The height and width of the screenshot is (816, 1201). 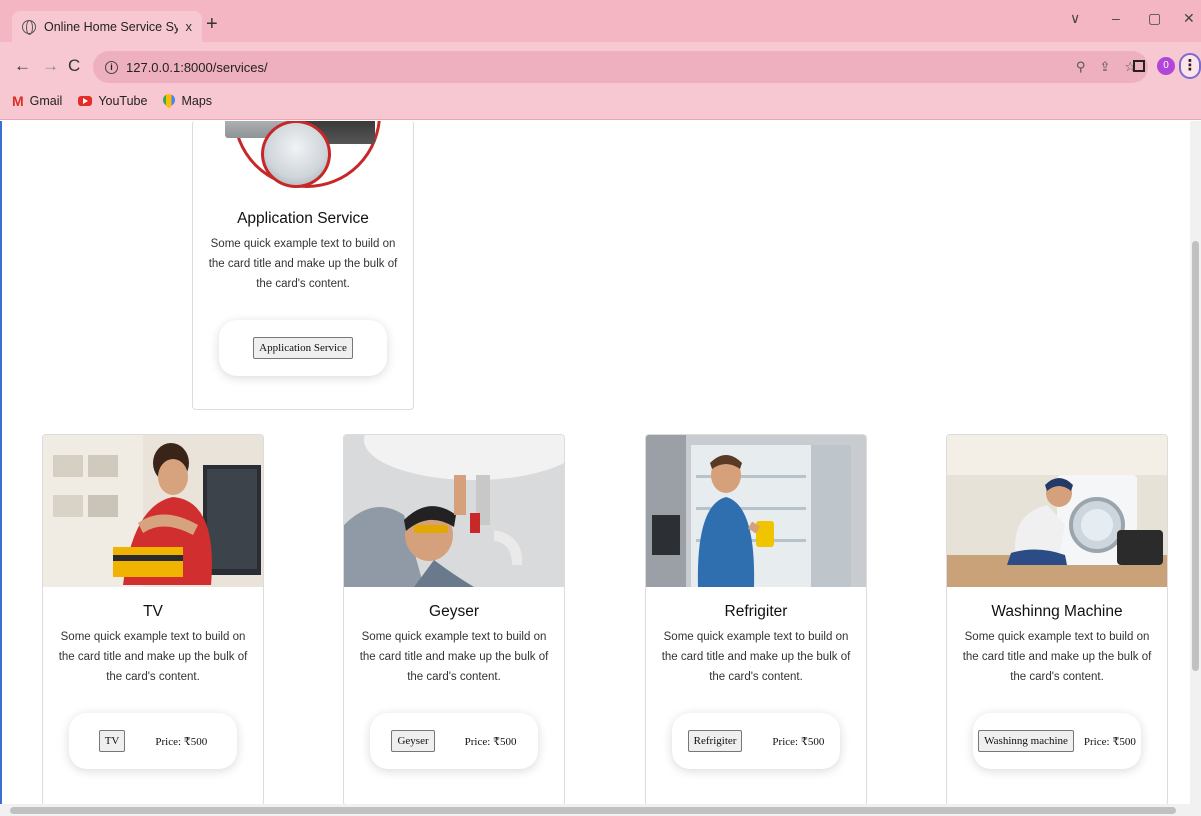 I want to click on card-footer: Geyser Price: ₹500, so click(x=454, y=741).